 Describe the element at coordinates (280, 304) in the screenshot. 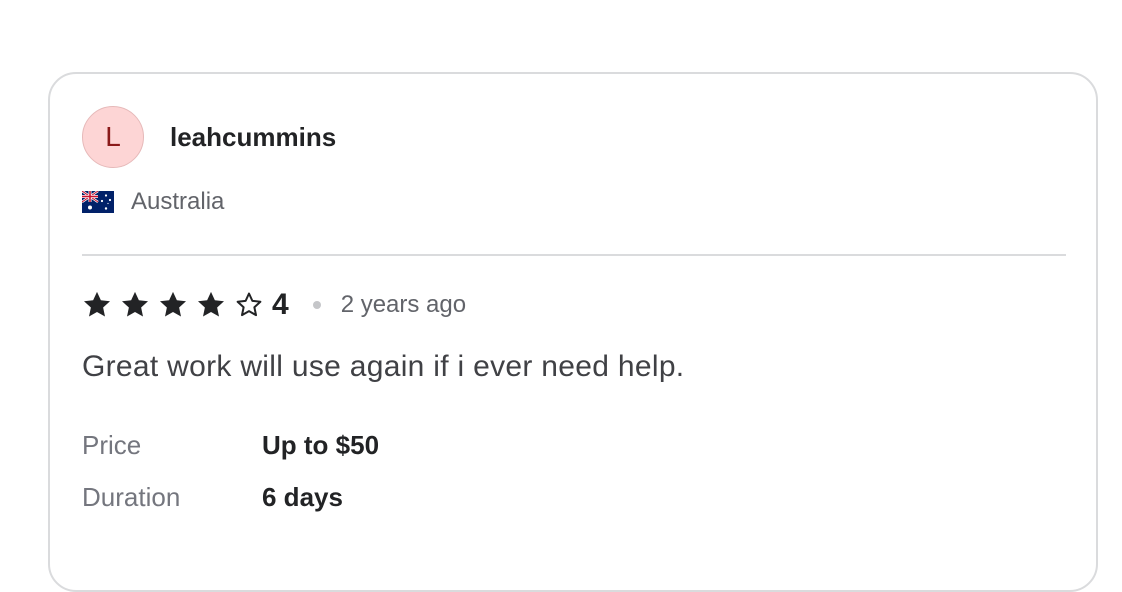

I see `rating-value: 4` at that location.